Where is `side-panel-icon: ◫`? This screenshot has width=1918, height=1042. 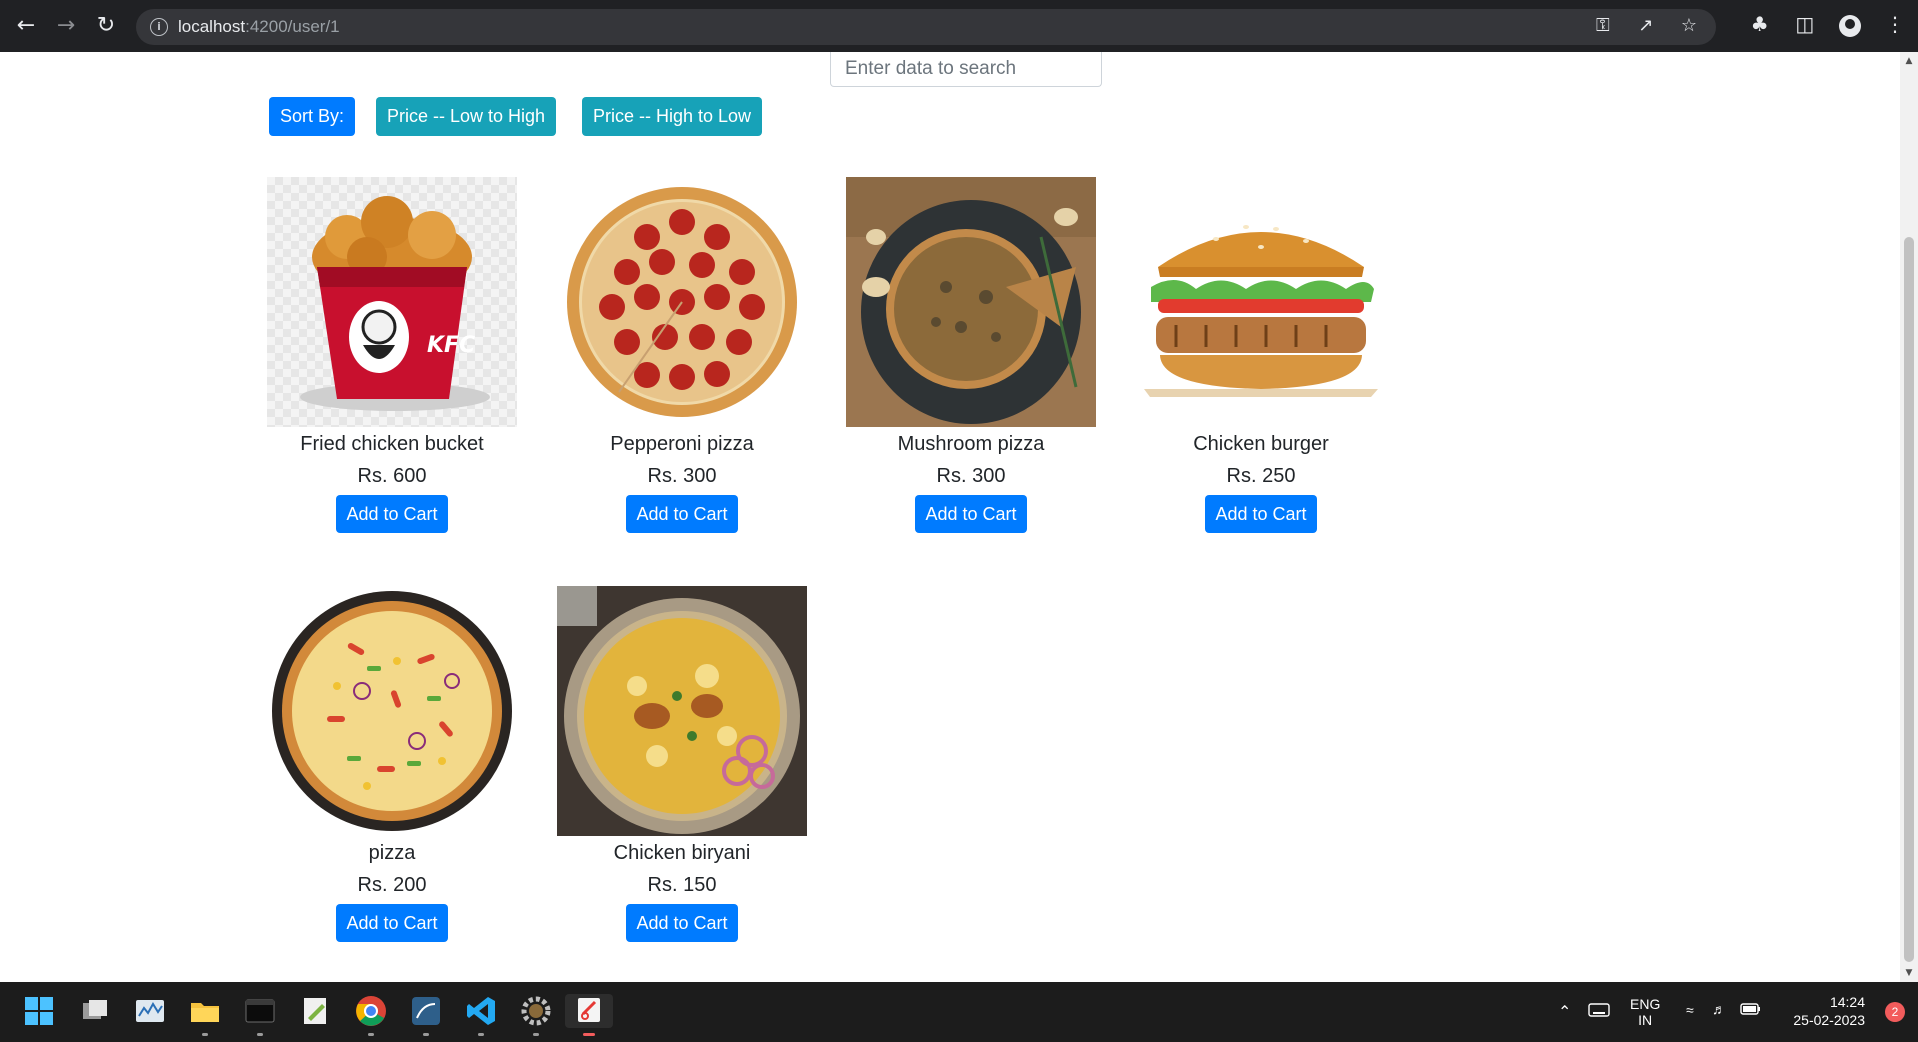 side-panel-icon: ◫ is located at coordinates (1805, 26).